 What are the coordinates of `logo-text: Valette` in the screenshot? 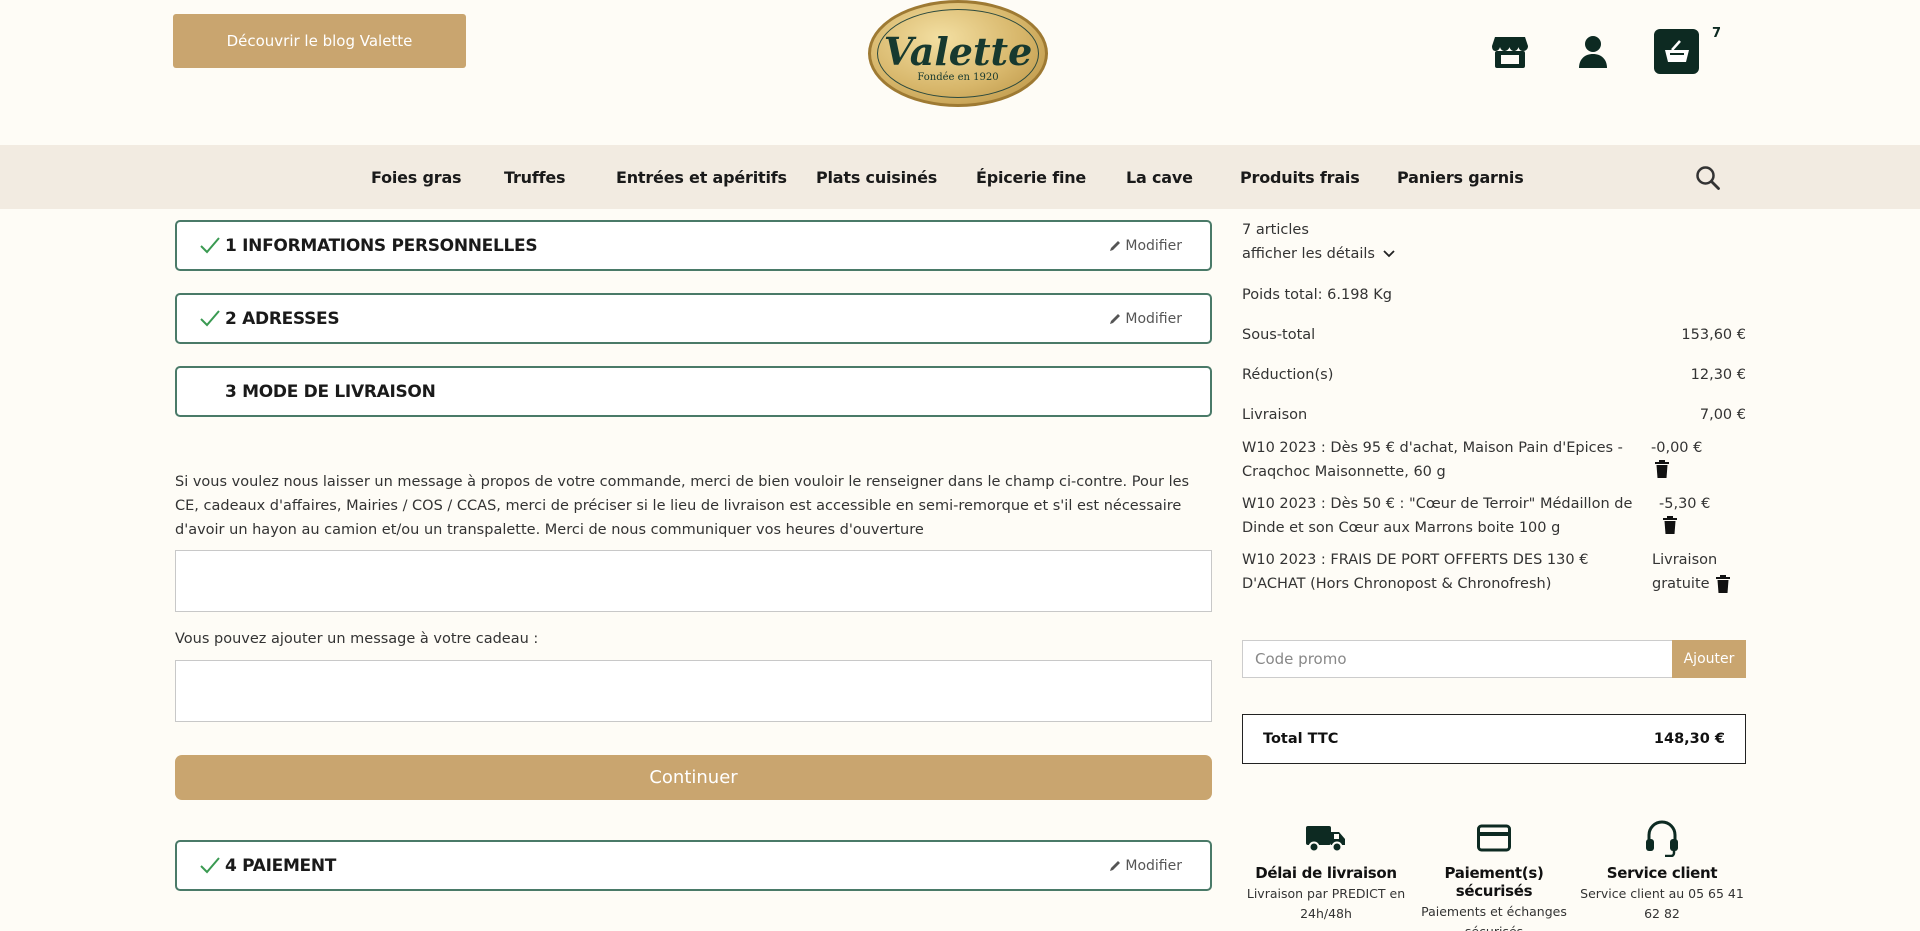 It's located at (958, 51).